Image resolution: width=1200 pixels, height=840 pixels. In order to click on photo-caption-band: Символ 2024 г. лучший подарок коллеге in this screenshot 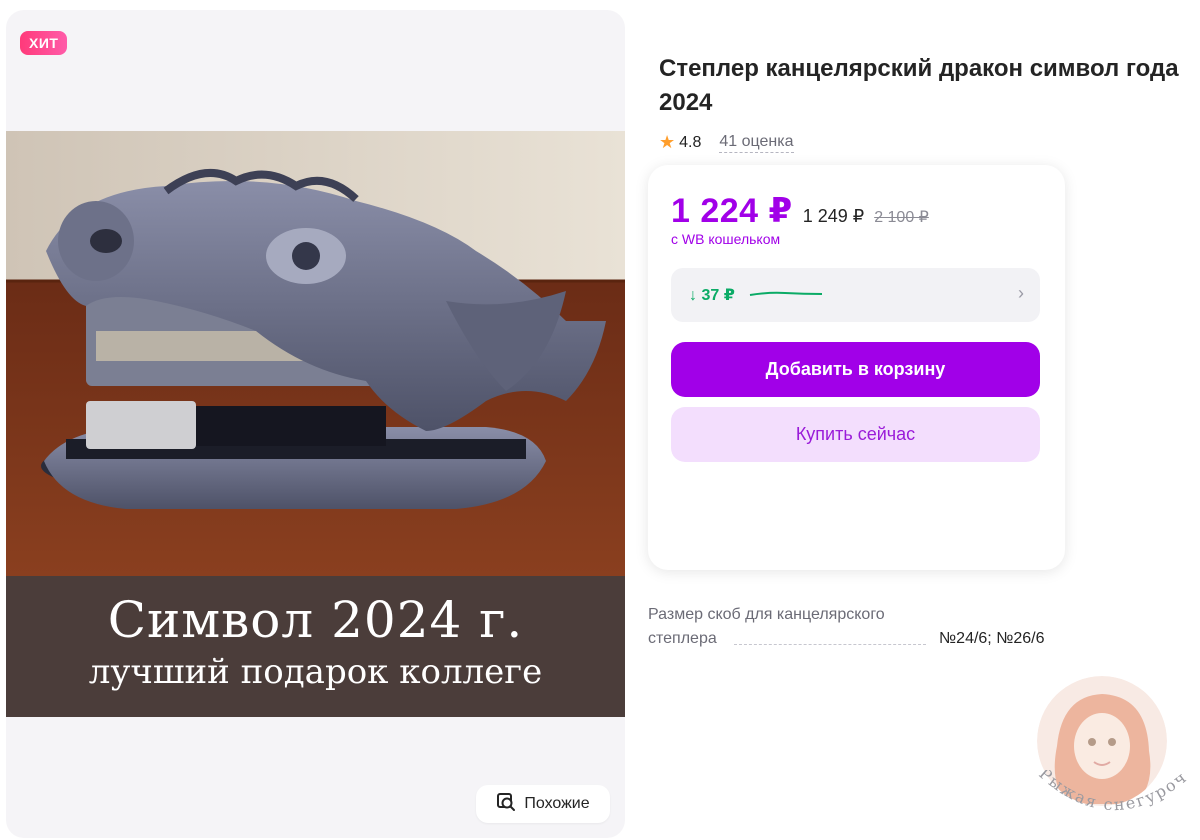, I will do `click(315, 646)`.